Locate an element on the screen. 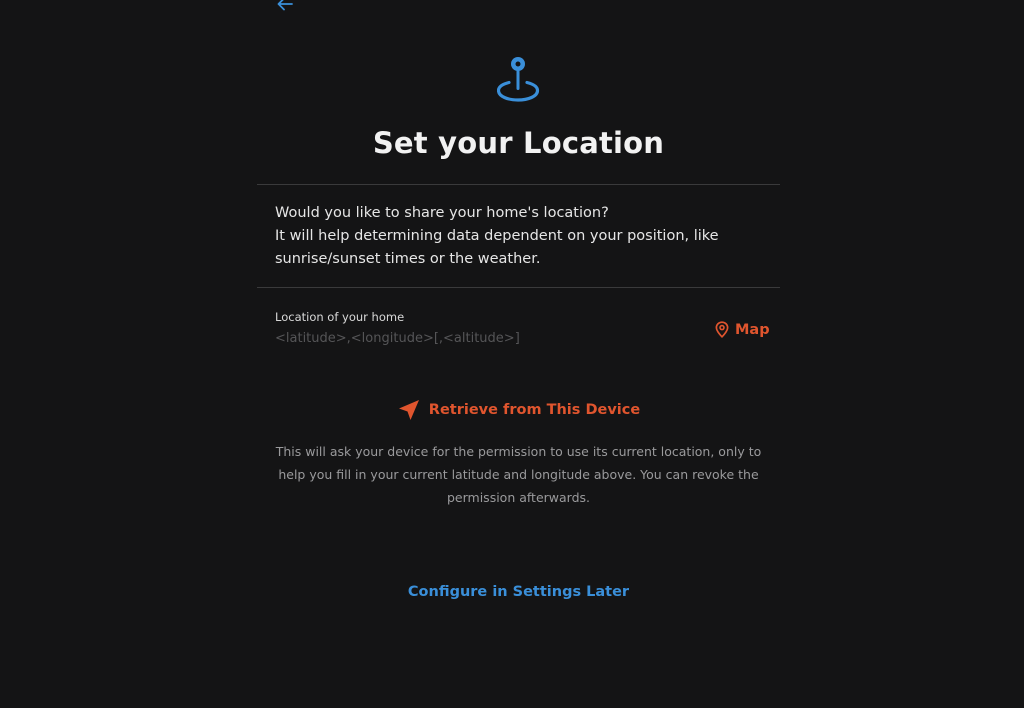  retrieve-location-button: Retrieve from This Device is located at coordinates (518, 410).